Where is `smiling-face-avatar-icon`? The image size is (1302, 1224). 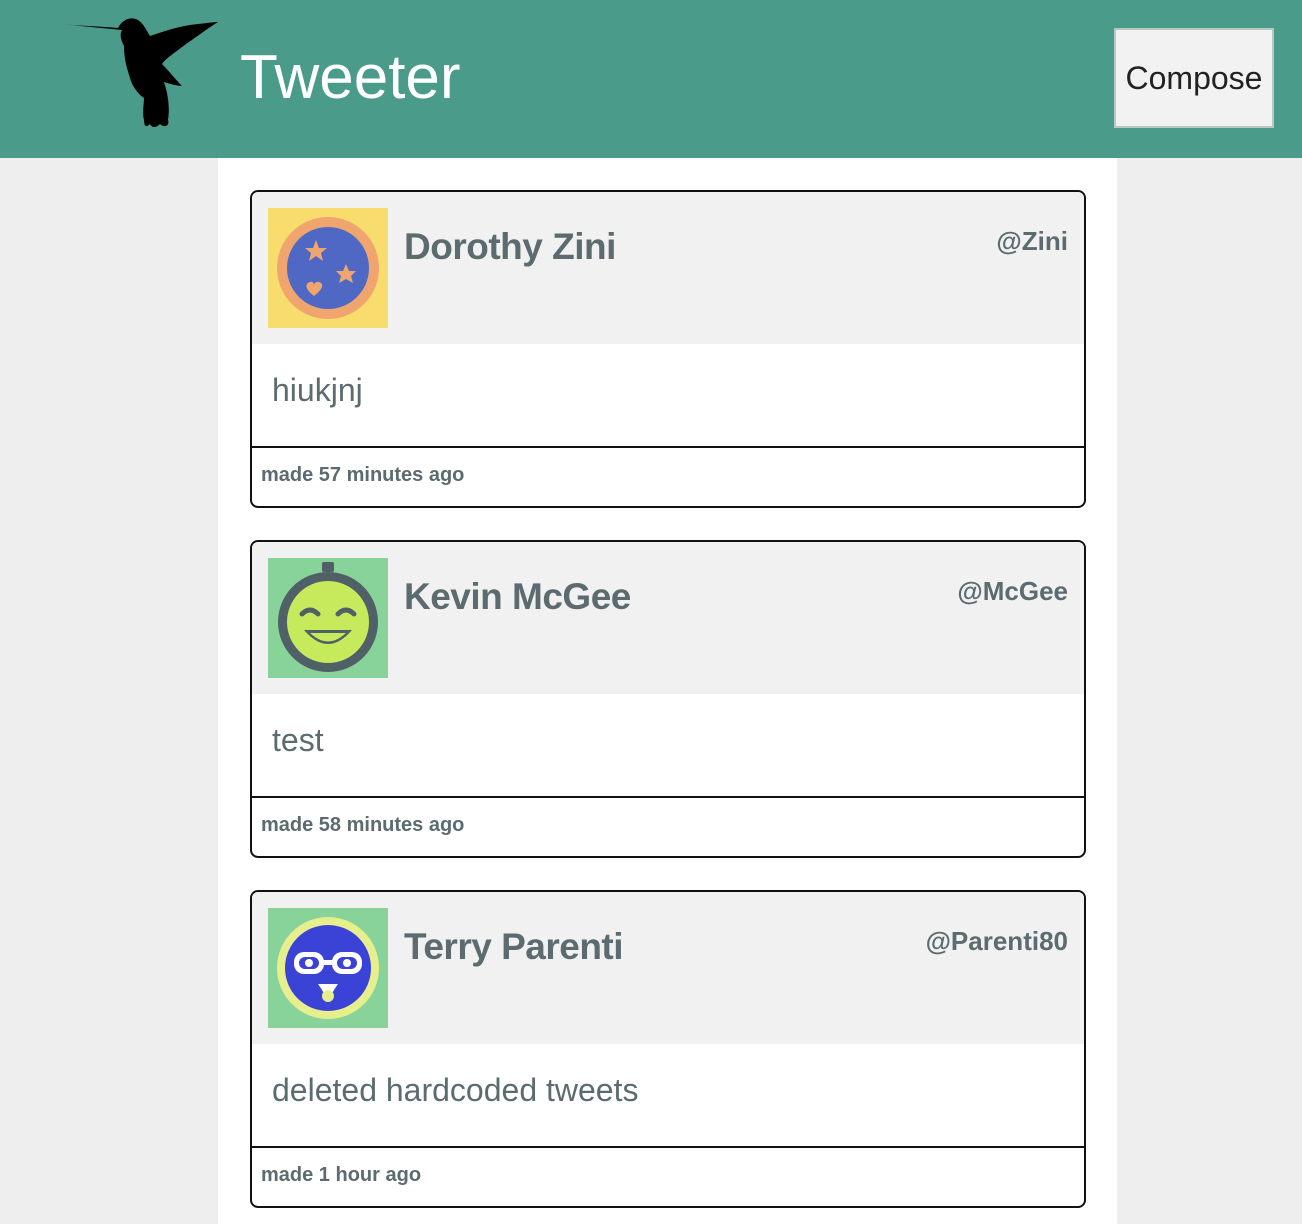
smiling-face-avatar-icon is located at coordinates (328, 618).